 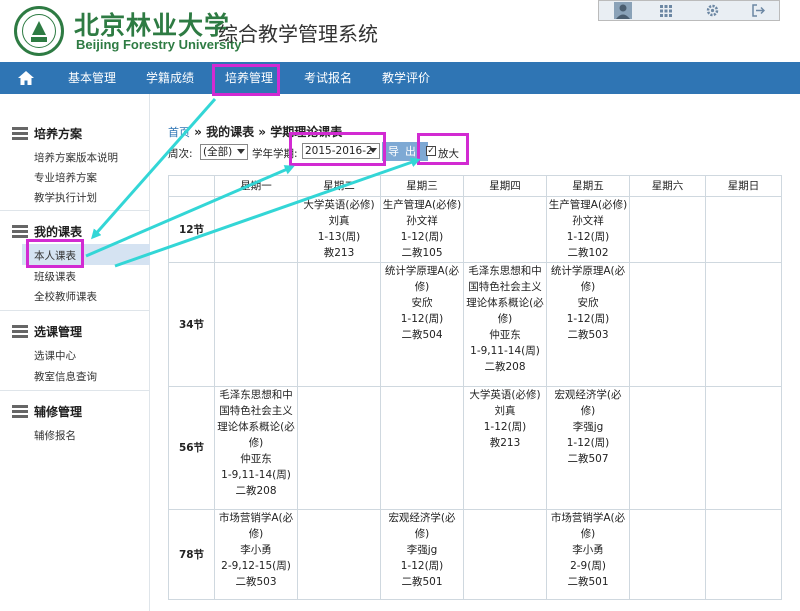 I want to click on sidebar-item-minor-signup: 辅修报名, so click(x=55, y=435).